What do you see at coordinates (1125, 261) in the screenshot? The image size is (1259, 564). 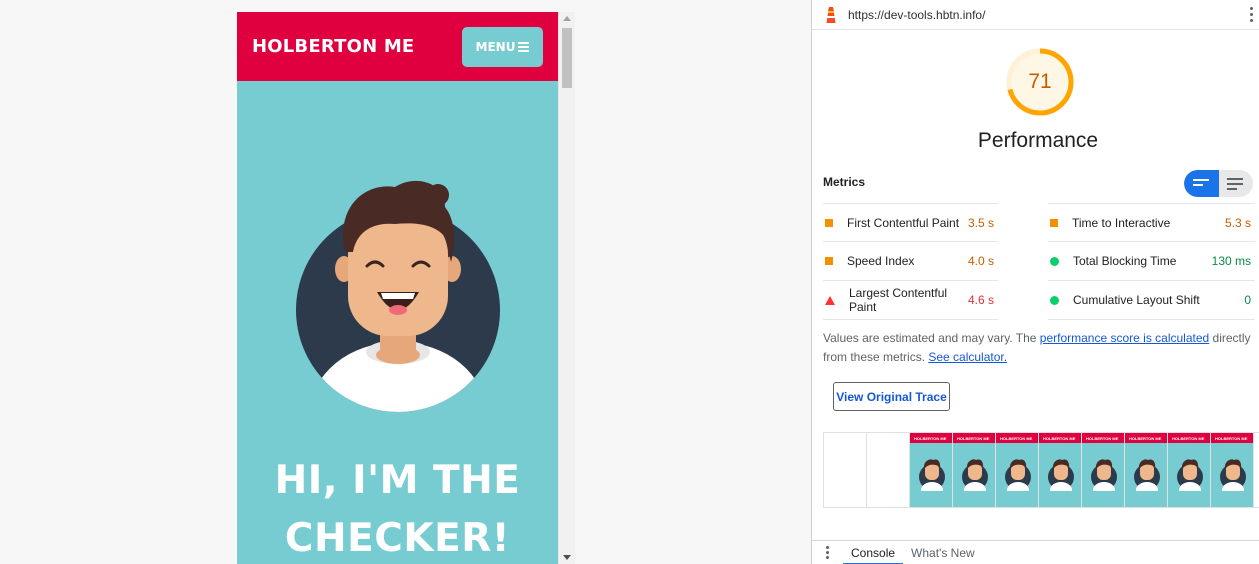 I see `metric-name: Total Blocking Time` at bounding box center [1125, 261].